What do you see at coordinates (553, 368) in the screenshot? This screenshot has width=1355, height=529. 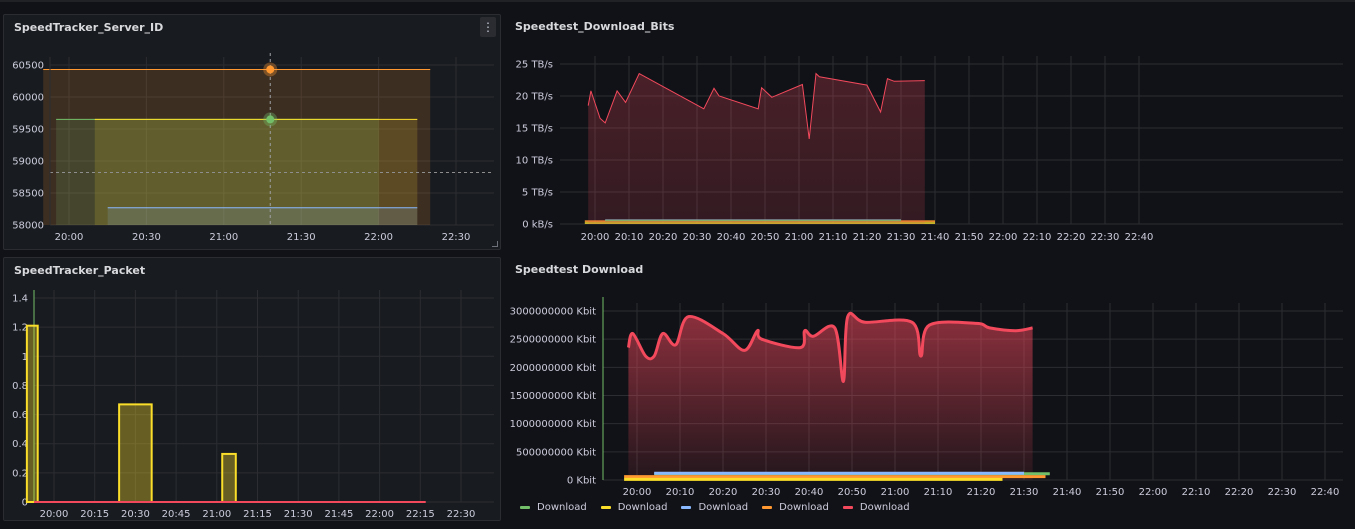 I see `y-tick-label: 2000000000 Kbit` at bounding box center [553, 368].